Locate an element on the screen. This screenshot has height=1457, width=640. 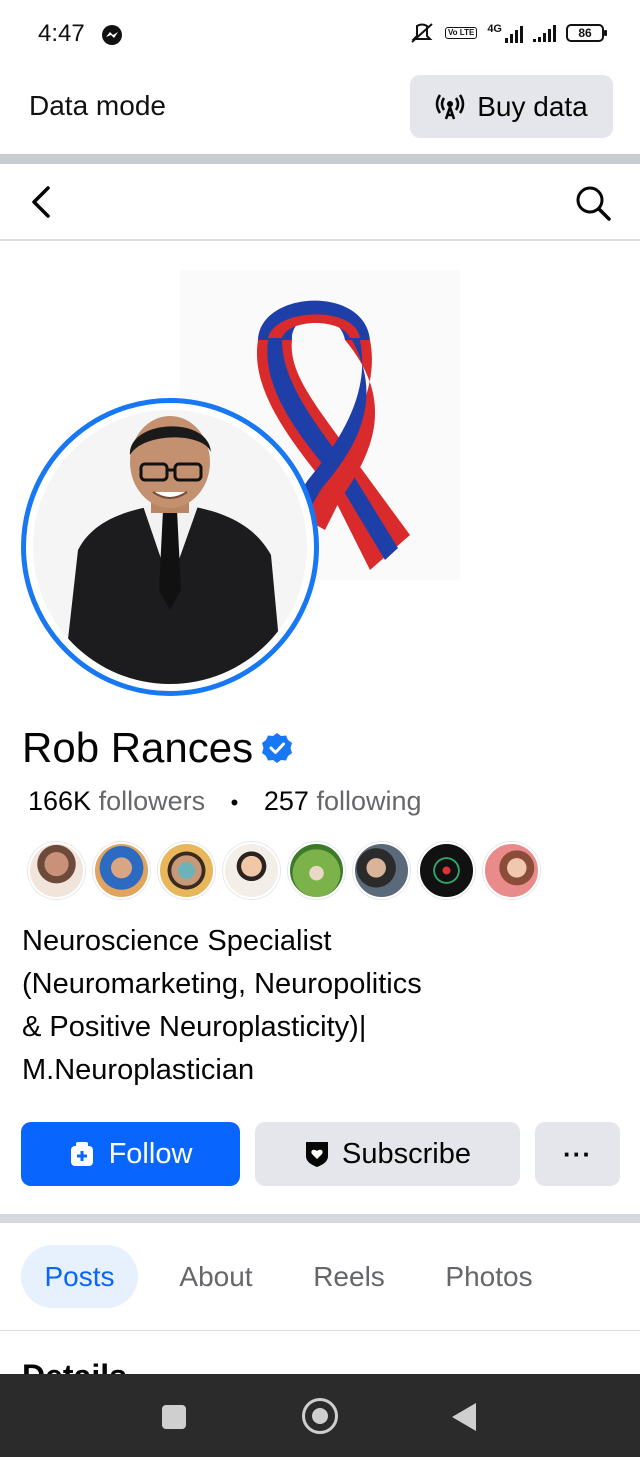
profile-tabs: Posts About Reels Photos is located at coordinates (320, 1287).